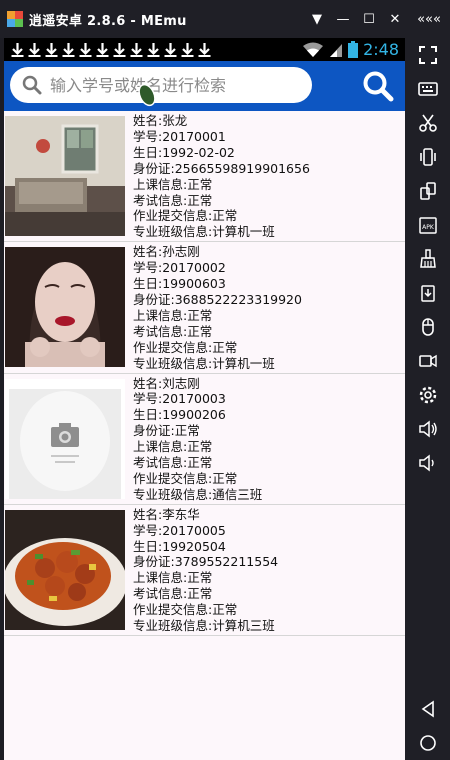 The image size is (450, 760). Describe the element at coordinates (317, 19) in the screenshot. I see `dropdown-menu-button: ▼` at that location.